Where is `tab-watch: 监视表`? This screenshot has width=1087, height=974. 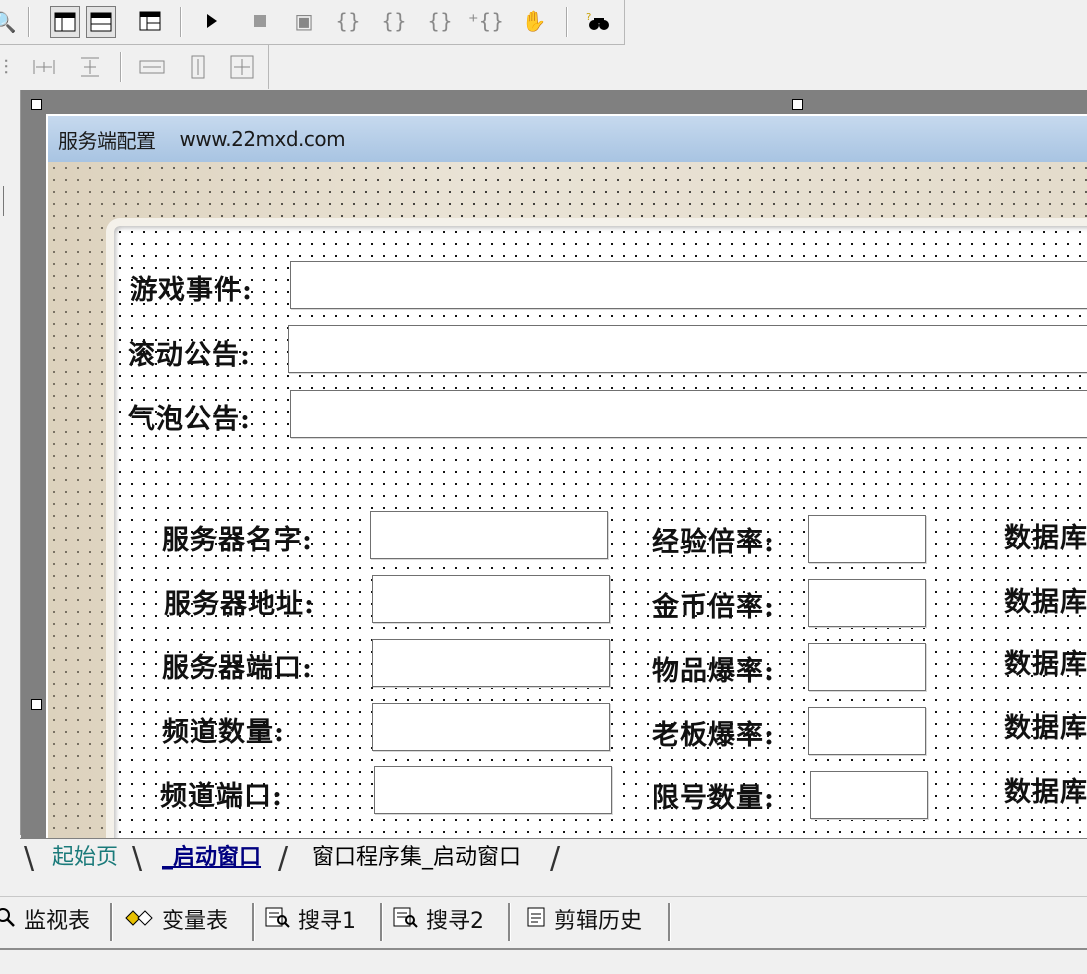
tab-watch: 监视表 is located at coordinates (45, 922).